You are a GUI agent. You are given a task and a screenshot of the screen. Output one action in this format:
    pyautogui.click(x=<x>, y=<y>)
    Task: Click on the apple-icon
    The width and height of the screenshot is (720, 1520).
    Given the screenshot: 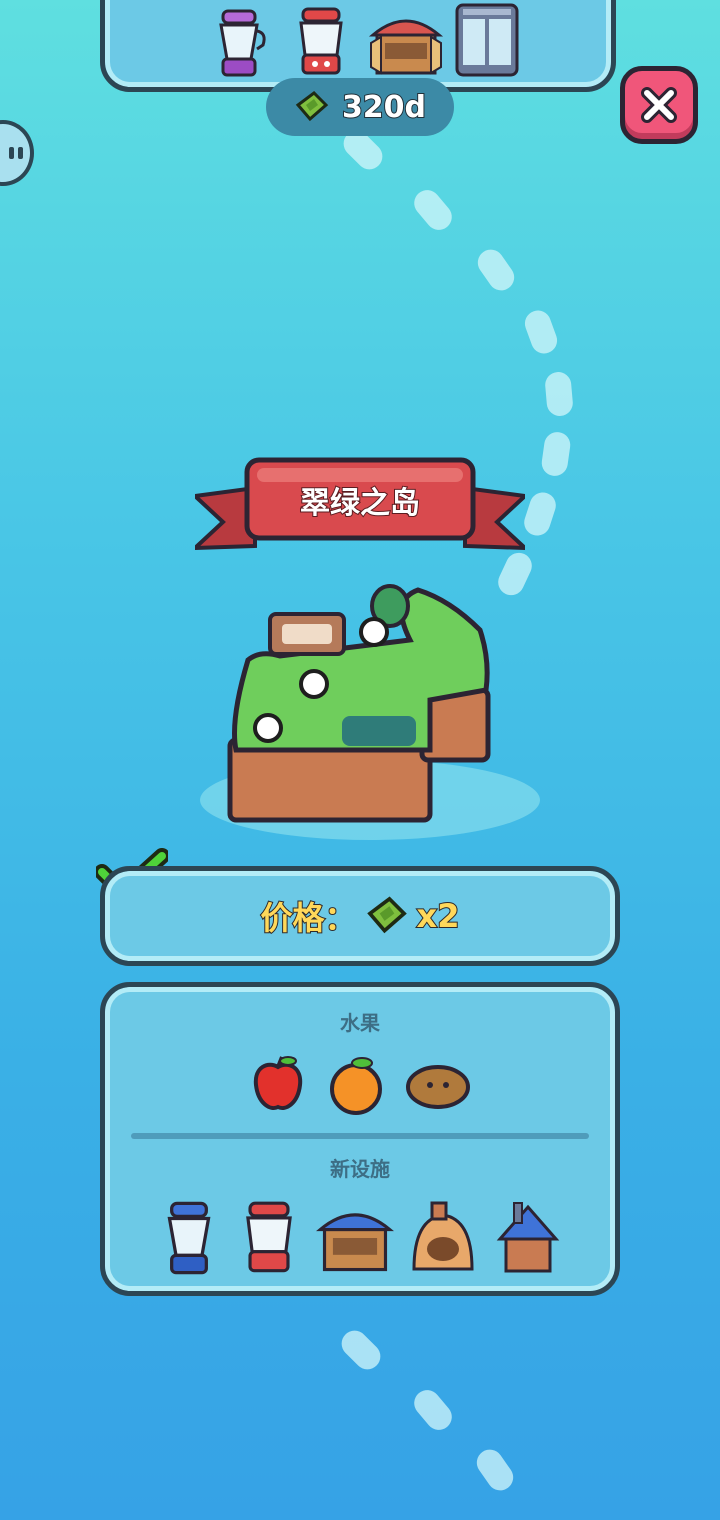 What is the action you would take?
    pyautogui.click(x=278, y=1083)
    